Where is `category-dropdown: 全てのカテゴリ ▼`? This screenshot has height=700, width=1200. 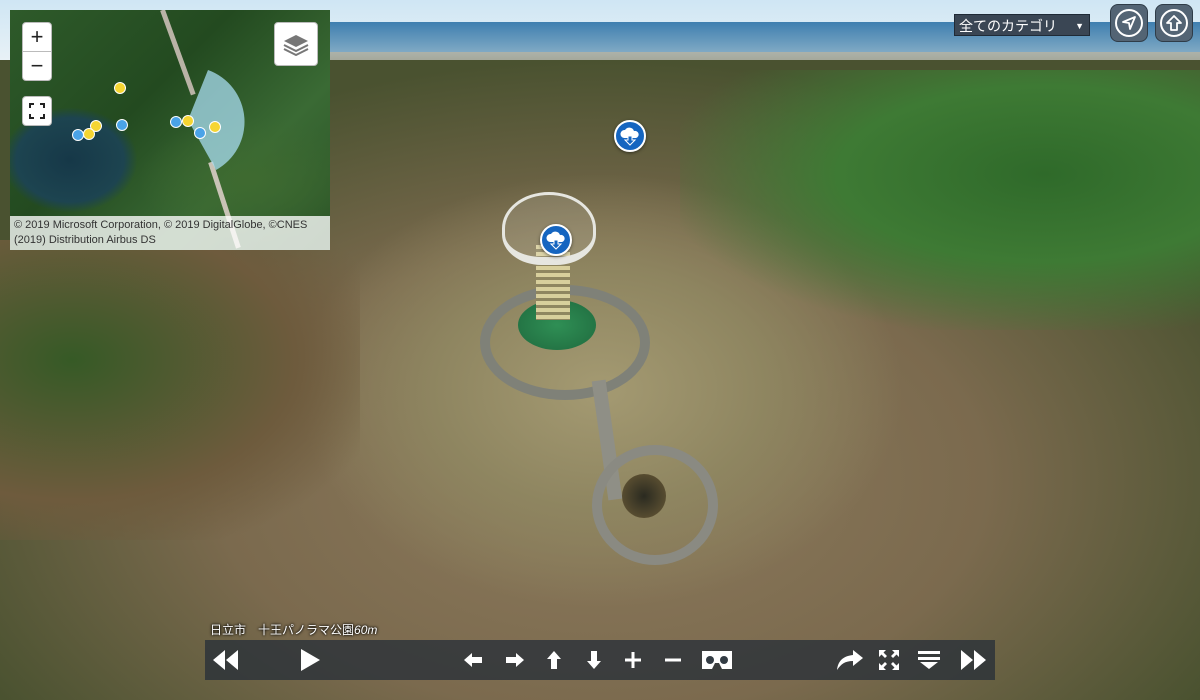 category-dropdown: 全てのカテゴリ ▼ is located at coordinates (1022, 25).